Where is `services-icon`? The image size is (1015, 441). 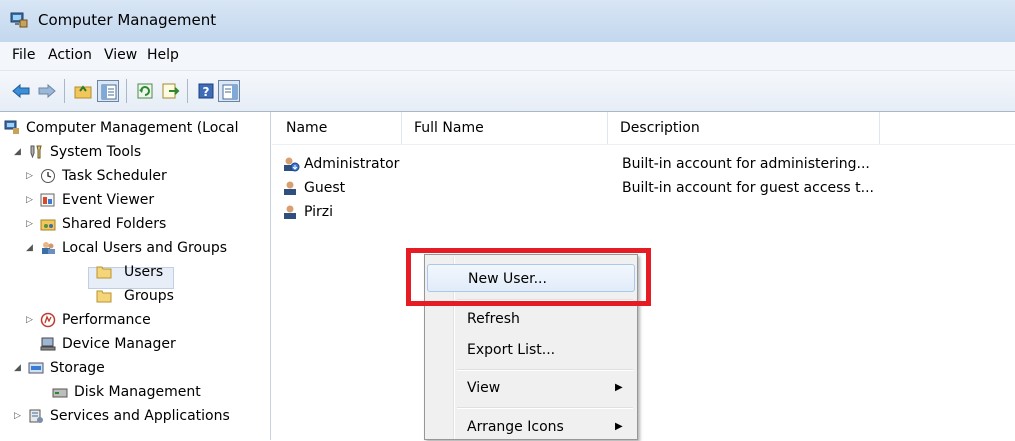 services-icon is located at coordinates (36, 416).